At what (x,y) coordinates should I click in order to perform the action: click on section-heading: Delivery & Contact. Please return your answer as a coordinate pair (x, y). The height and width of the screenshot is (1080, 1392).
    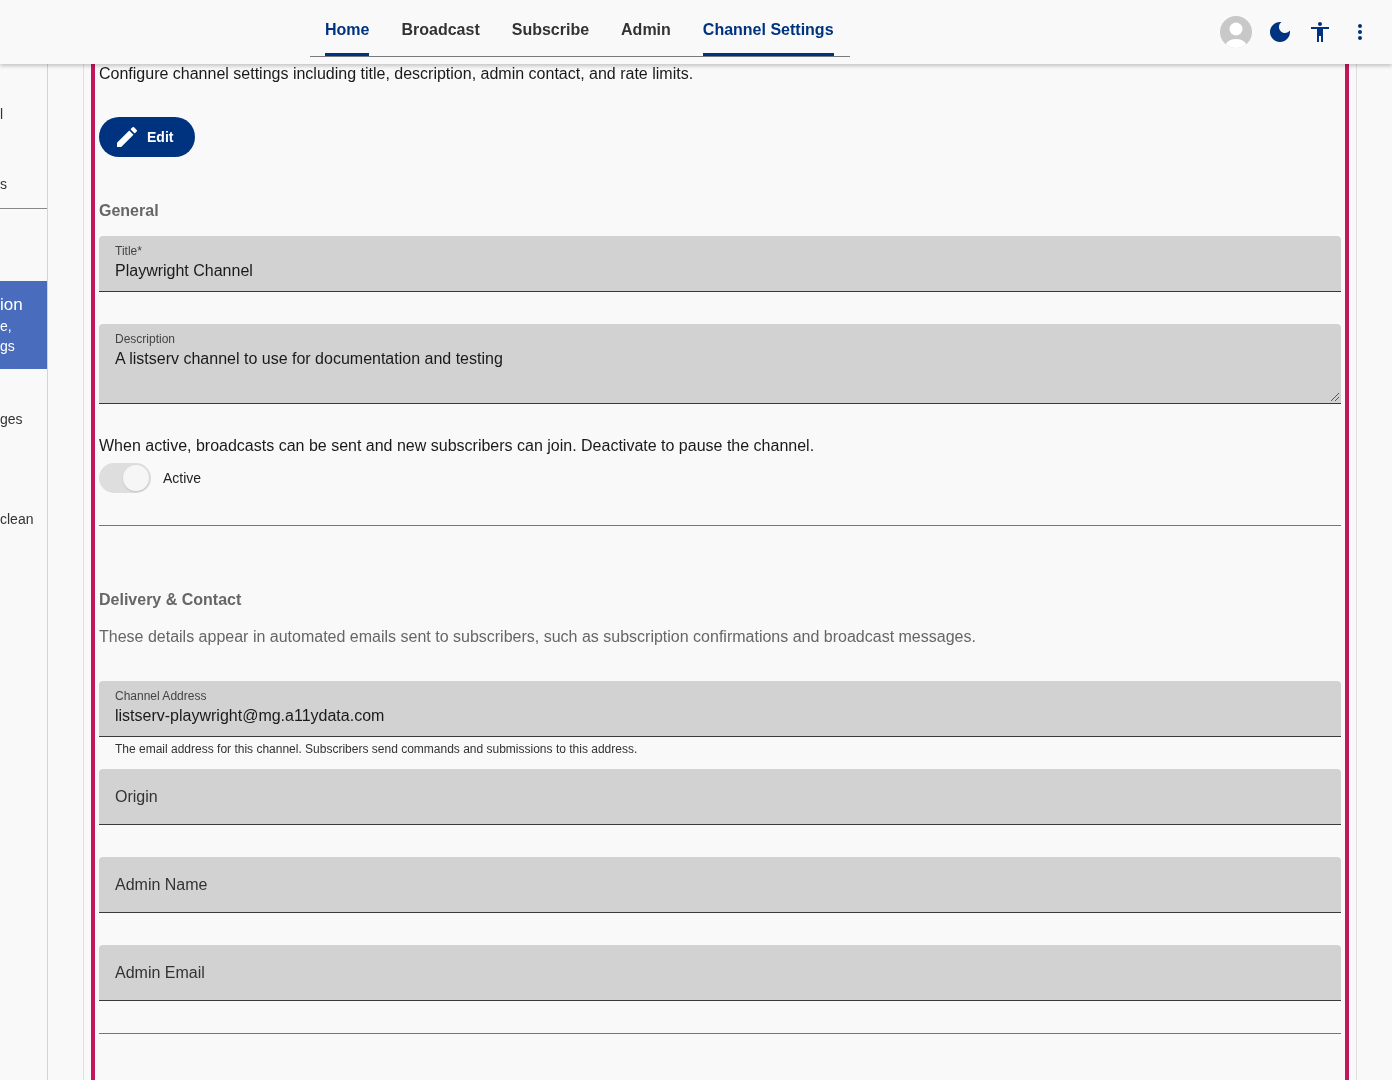
    Looking at the image, I should click on (171, 599).